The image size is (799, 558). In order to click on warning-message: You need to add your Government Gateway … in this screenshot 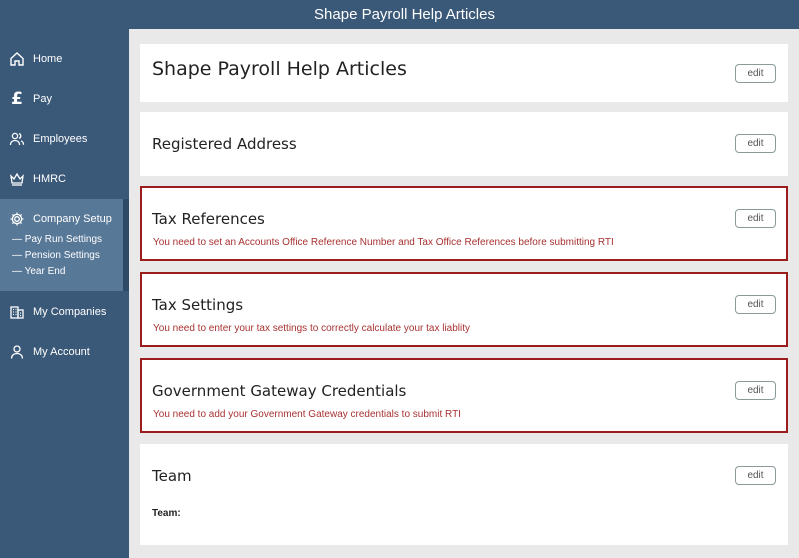, I will do `click(307, 414)`.